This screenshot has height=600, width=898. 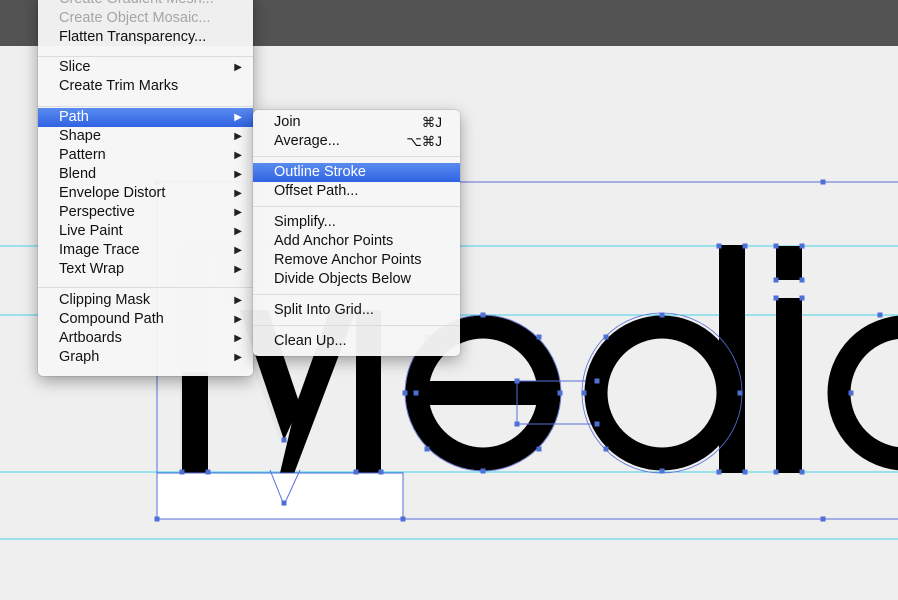 What do you see at coordinates (145, 136) in the screenshot?
I see `menu-item-shape: Shape ▶` at bounding box center [145, 136].